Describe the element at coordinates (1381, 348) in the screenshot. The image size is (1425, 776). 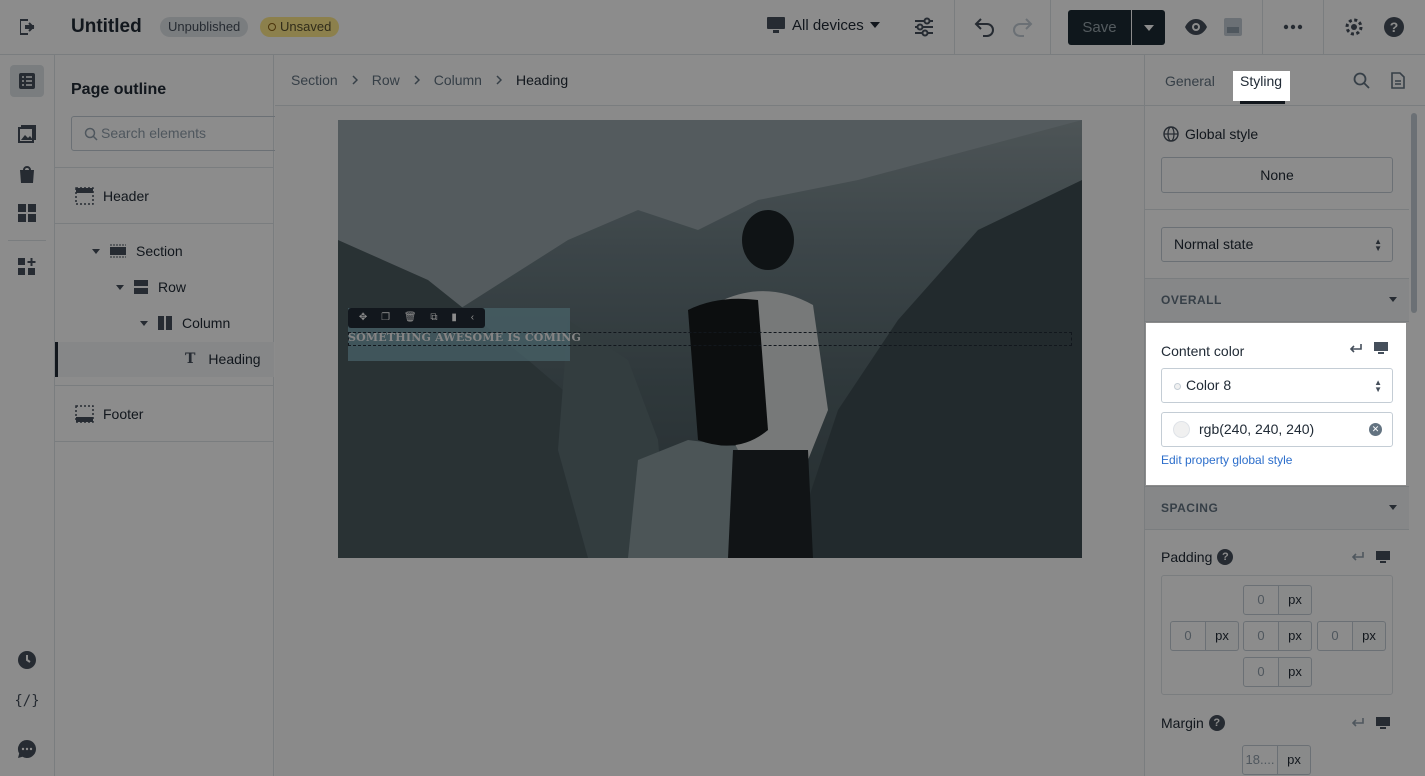
I see `desktop-icon` at that location.